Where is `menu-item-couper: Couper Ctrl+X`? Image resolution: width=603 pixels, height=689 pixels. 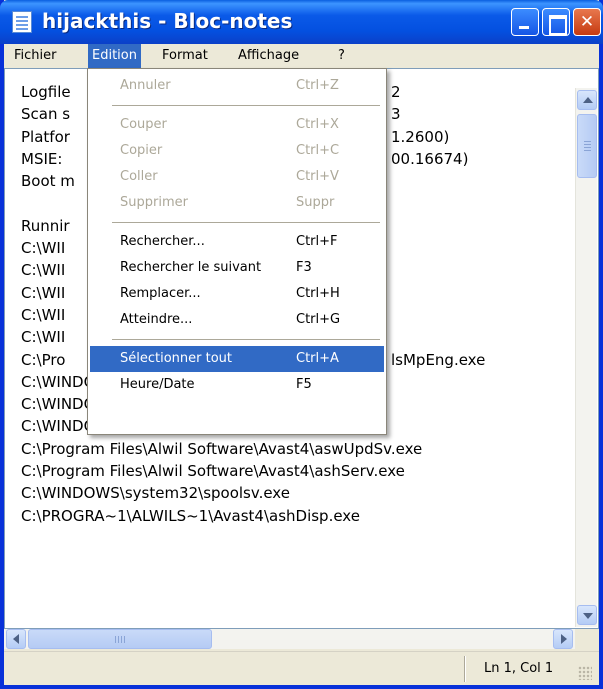 menu-item-couper: Couper Ctrl+X is located at coordinates (237, 125).